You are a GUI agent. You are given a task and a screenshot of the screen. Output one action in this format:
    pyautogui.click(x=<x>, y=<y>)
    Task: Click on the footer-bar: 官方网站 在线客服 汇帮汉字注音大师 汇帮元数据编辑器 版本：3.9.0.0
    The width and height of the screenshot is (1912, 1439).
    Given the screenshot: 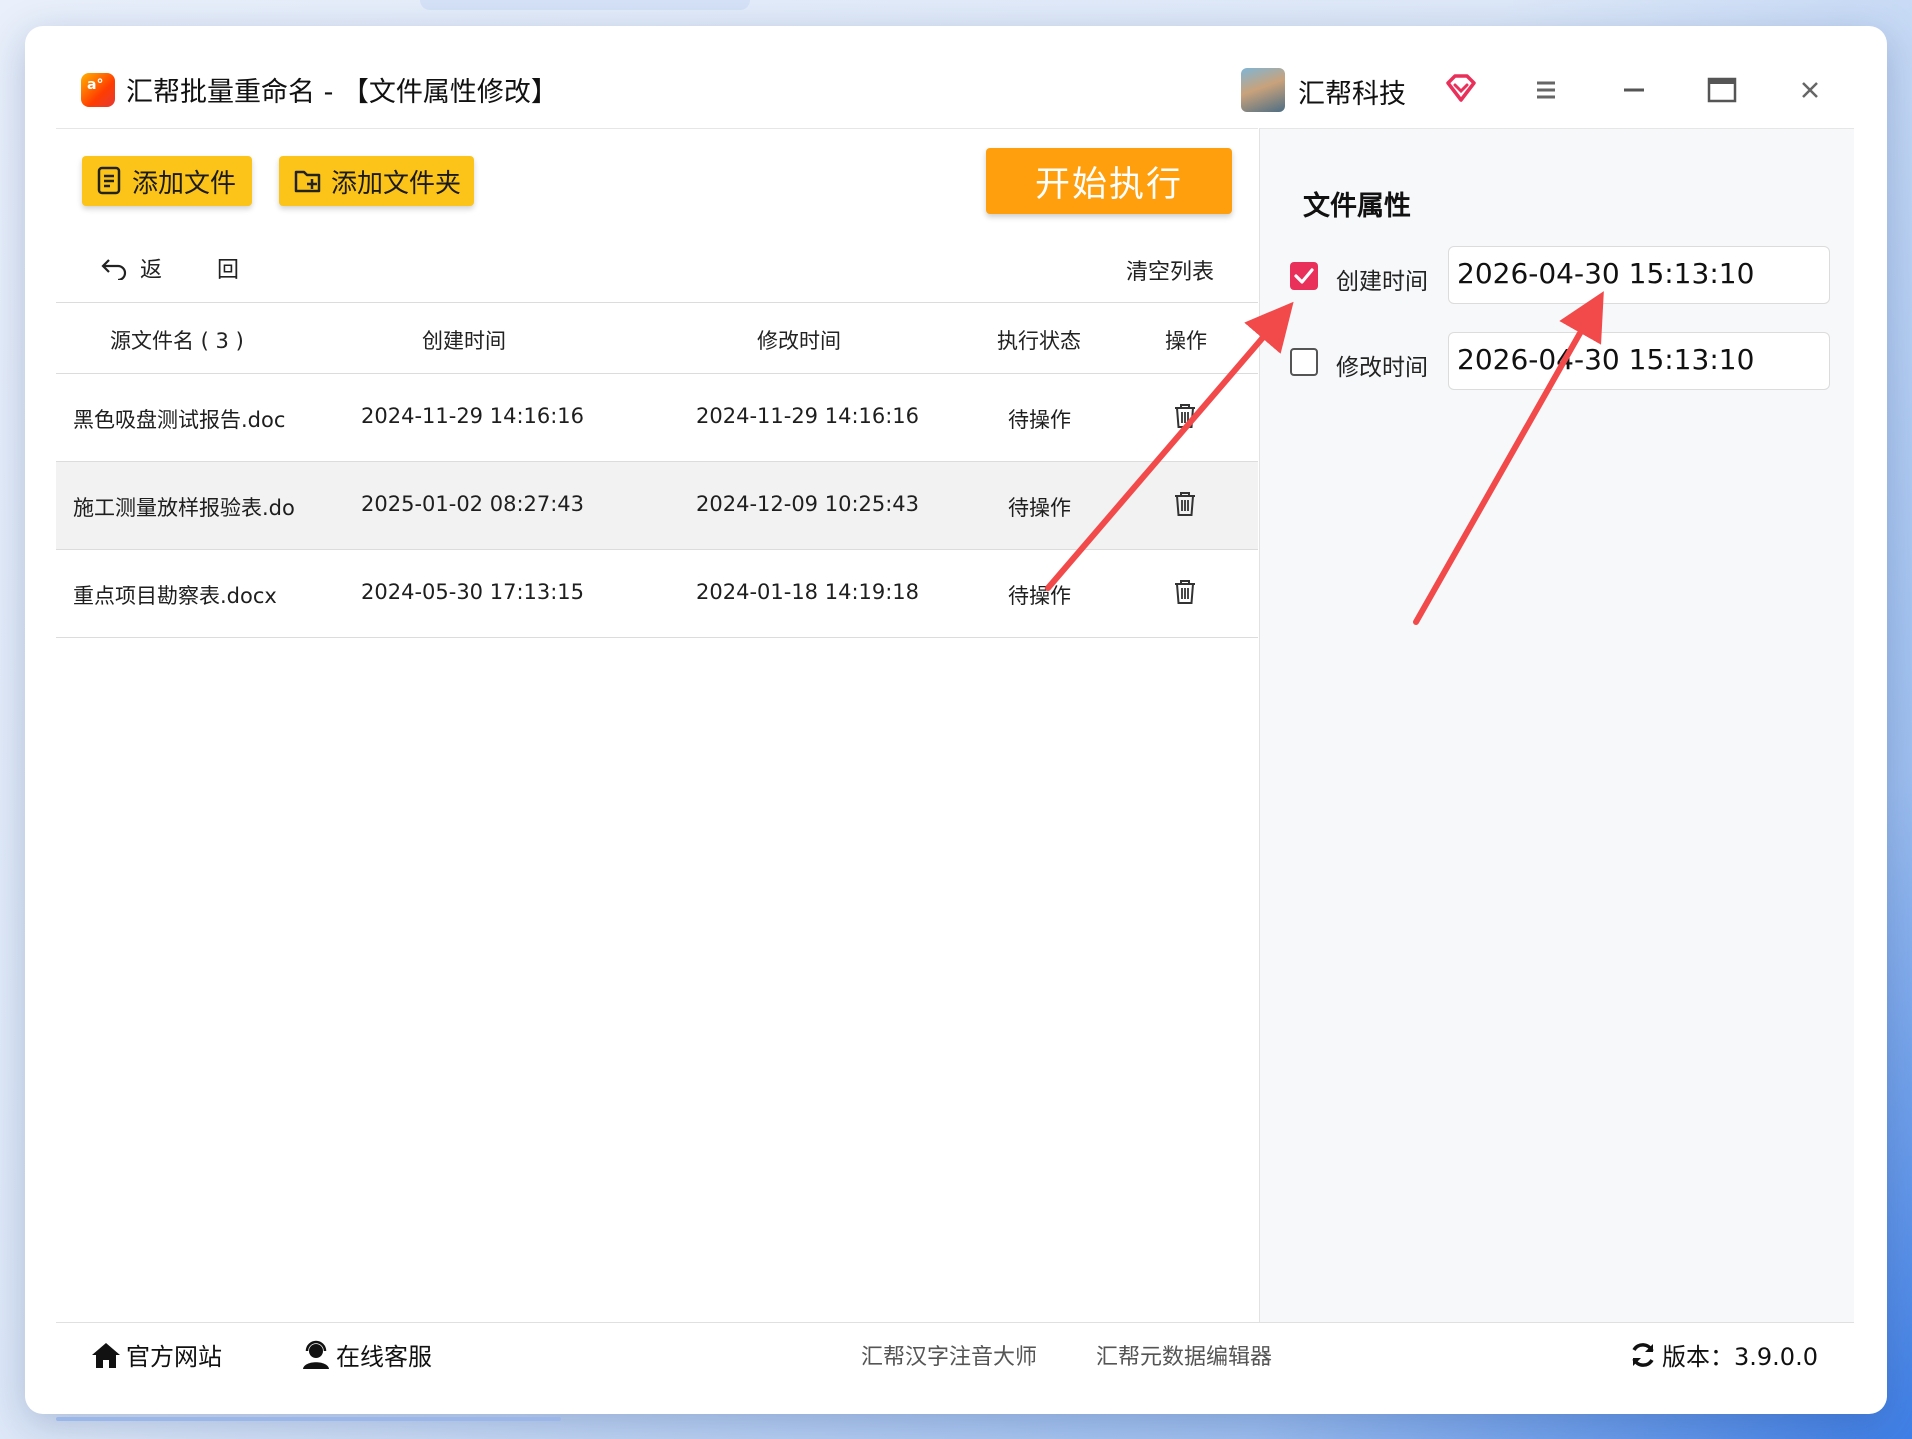 What is the action you would take?
    pyautogui.click(x=955, y=1352)
    